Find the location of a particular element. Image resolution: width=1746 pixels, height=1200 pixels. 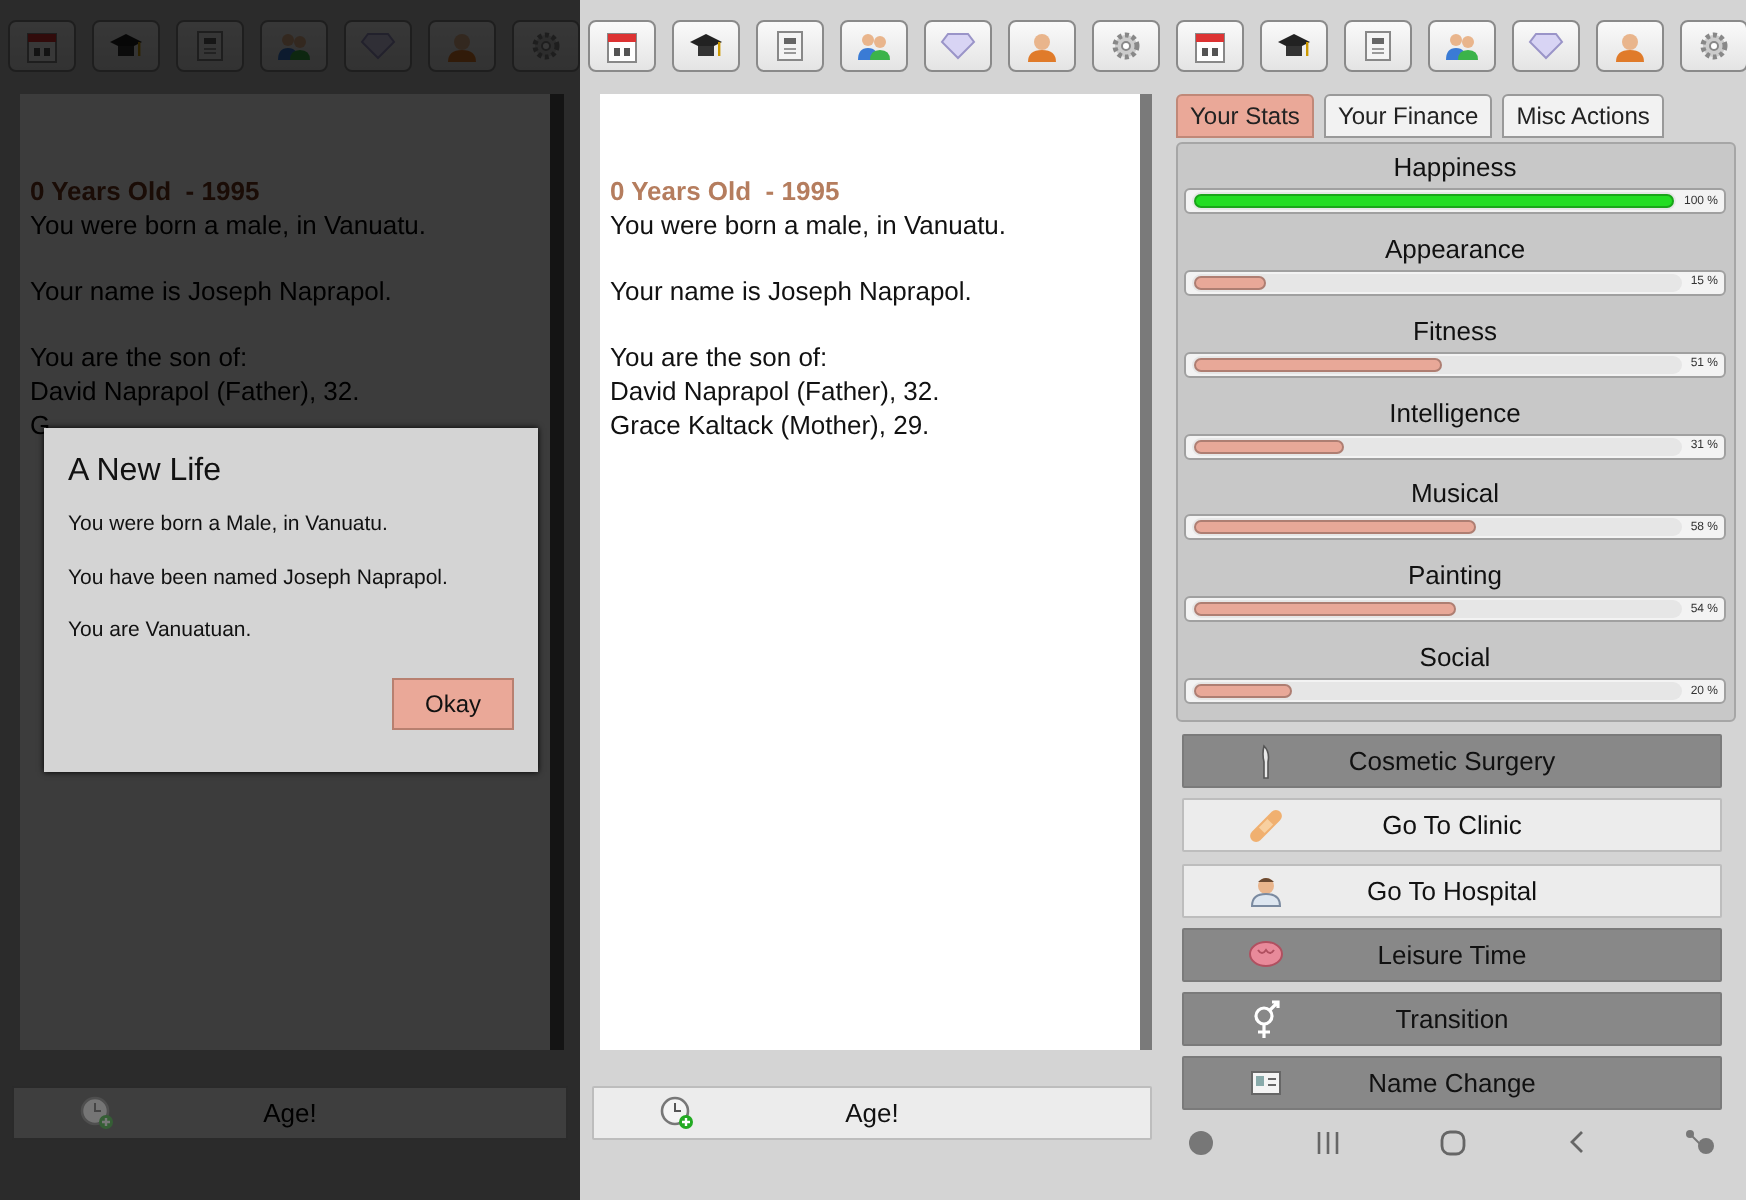

tab: Misc Actions is located at coordinates (1583, 116).